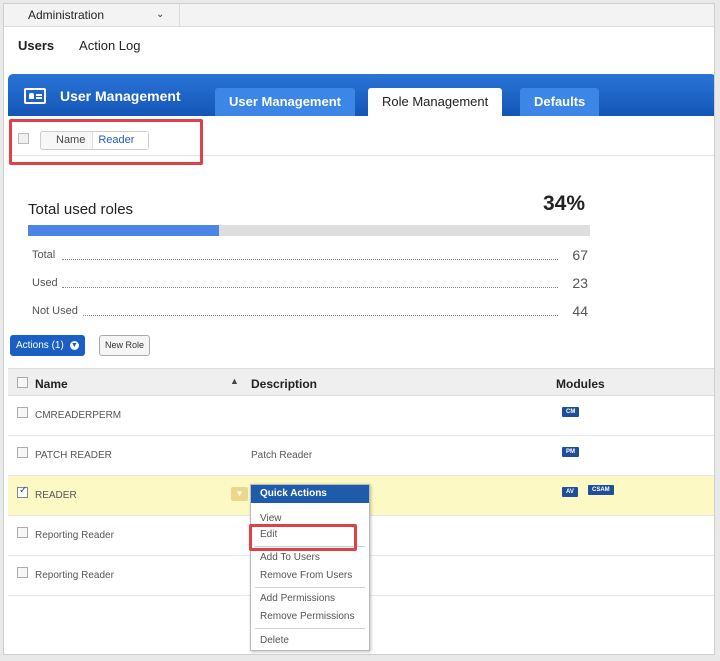  I want to click on chevron-down-icon: ⌄, so click(160, 14).